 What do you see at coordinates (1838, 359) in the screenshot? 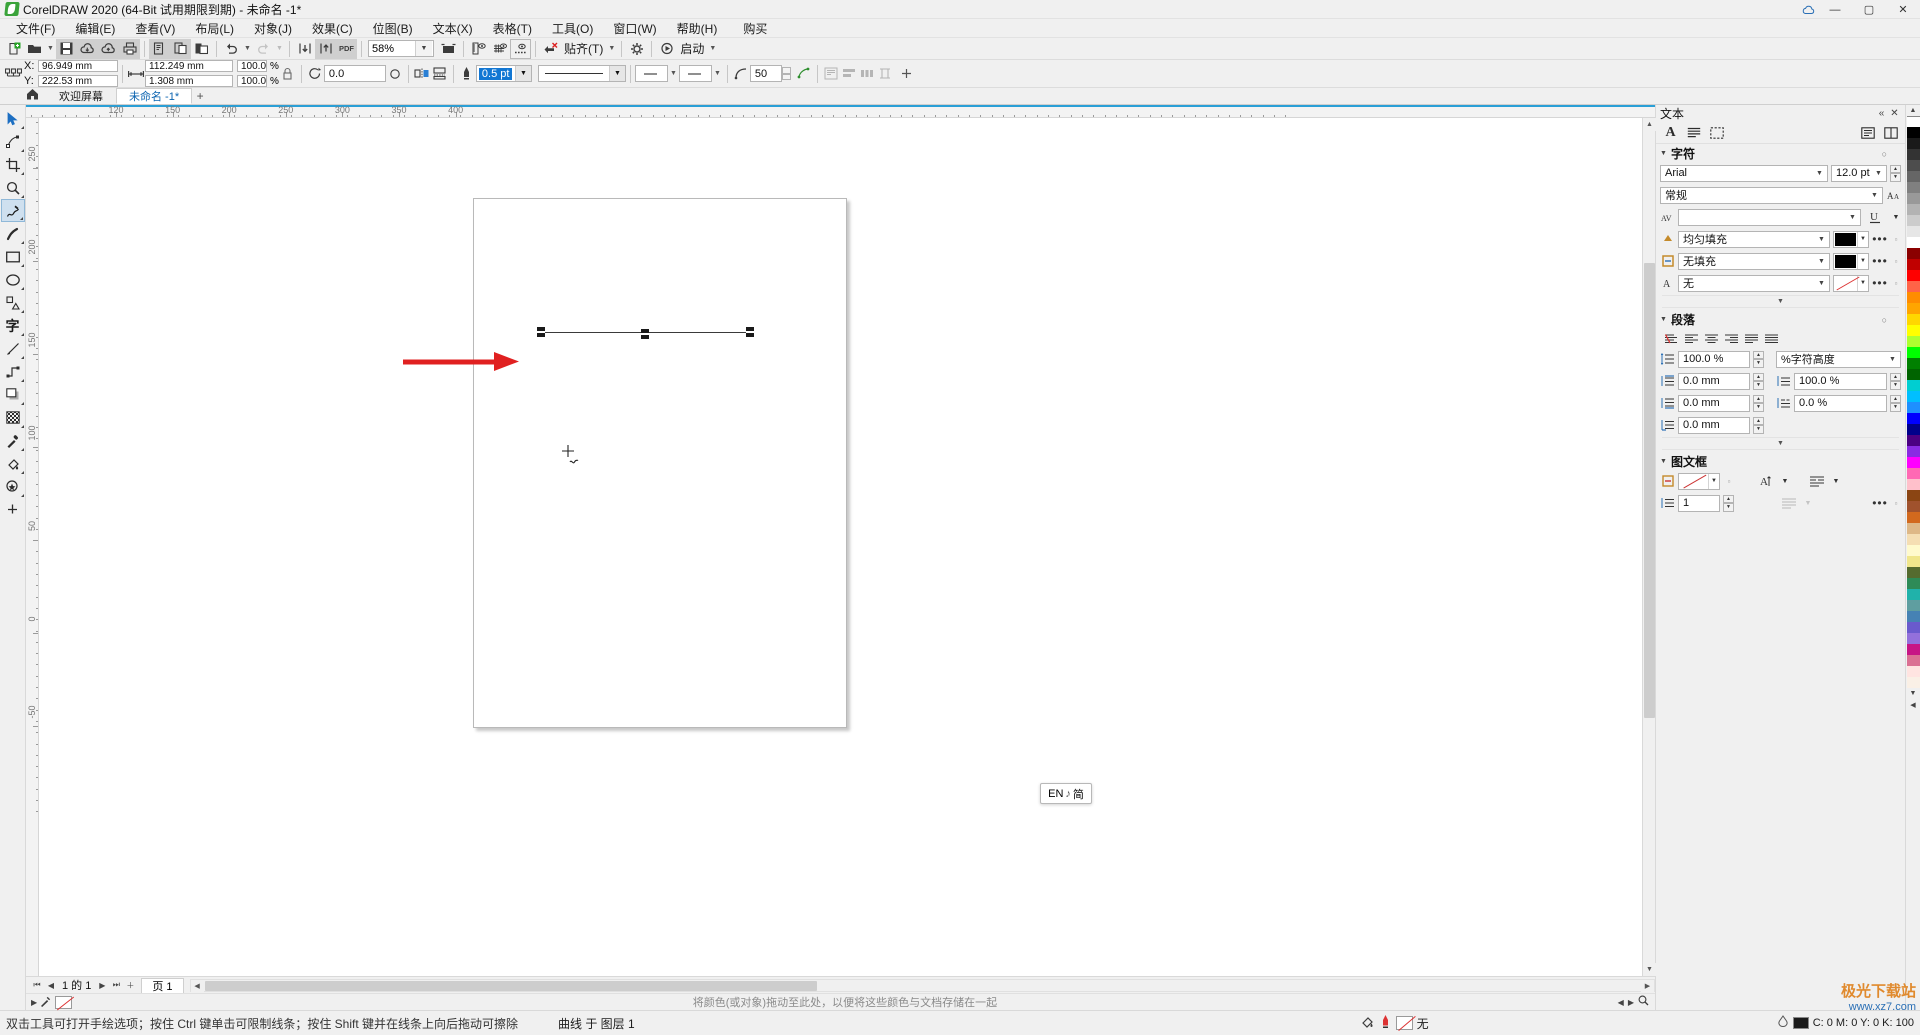
I see `line-spacing-unit-combo: %字符高度 ▼` at bounding box center [1838, 359].